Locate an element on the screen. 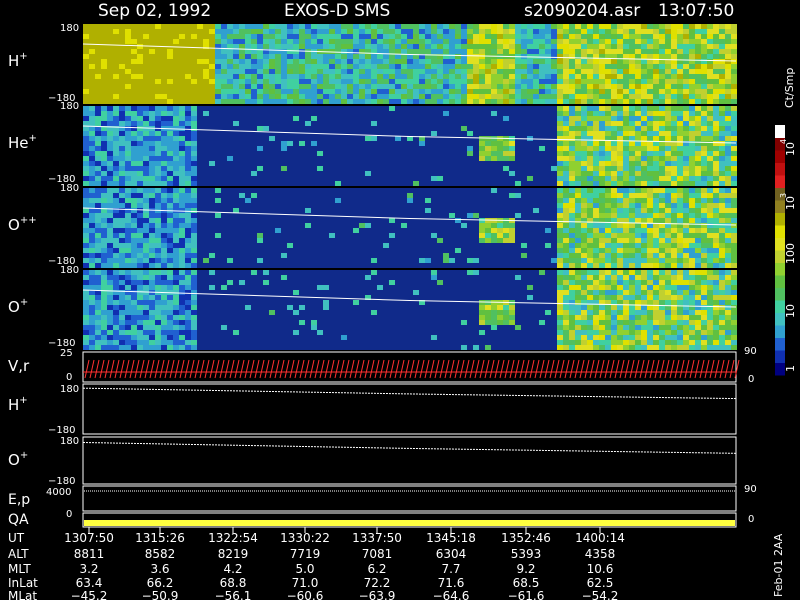 The height and width of the screenshot is (600, 800). panel-ep-rtop: 90 is located at coordinates (750, 489).